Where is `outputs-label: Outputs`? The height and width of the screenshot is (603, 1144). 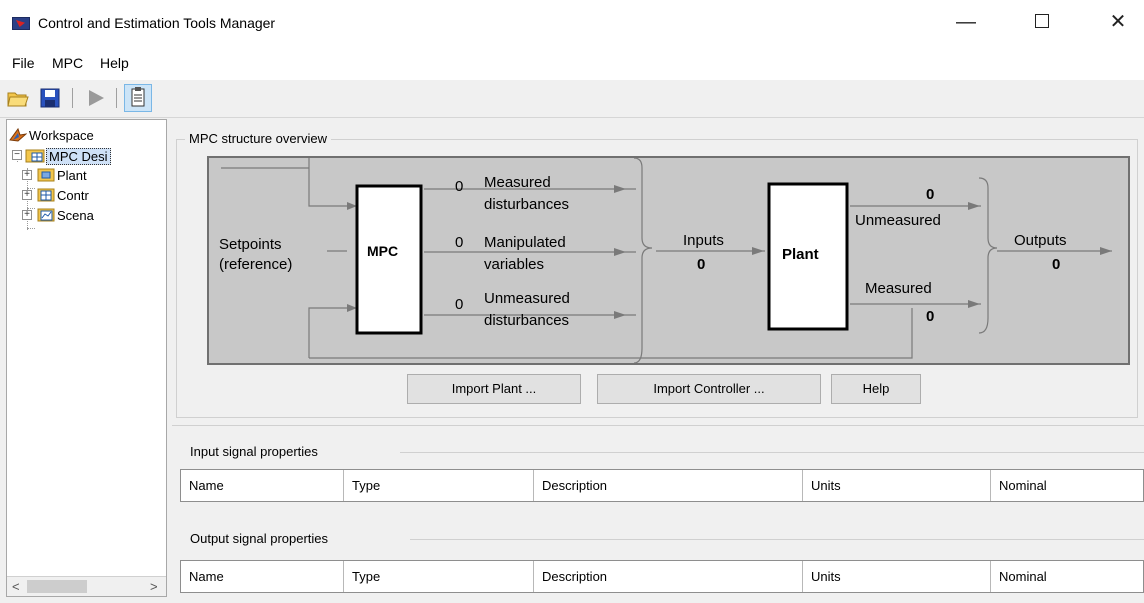 outputs-label: Outputs is located at coordinates (1040, 240).